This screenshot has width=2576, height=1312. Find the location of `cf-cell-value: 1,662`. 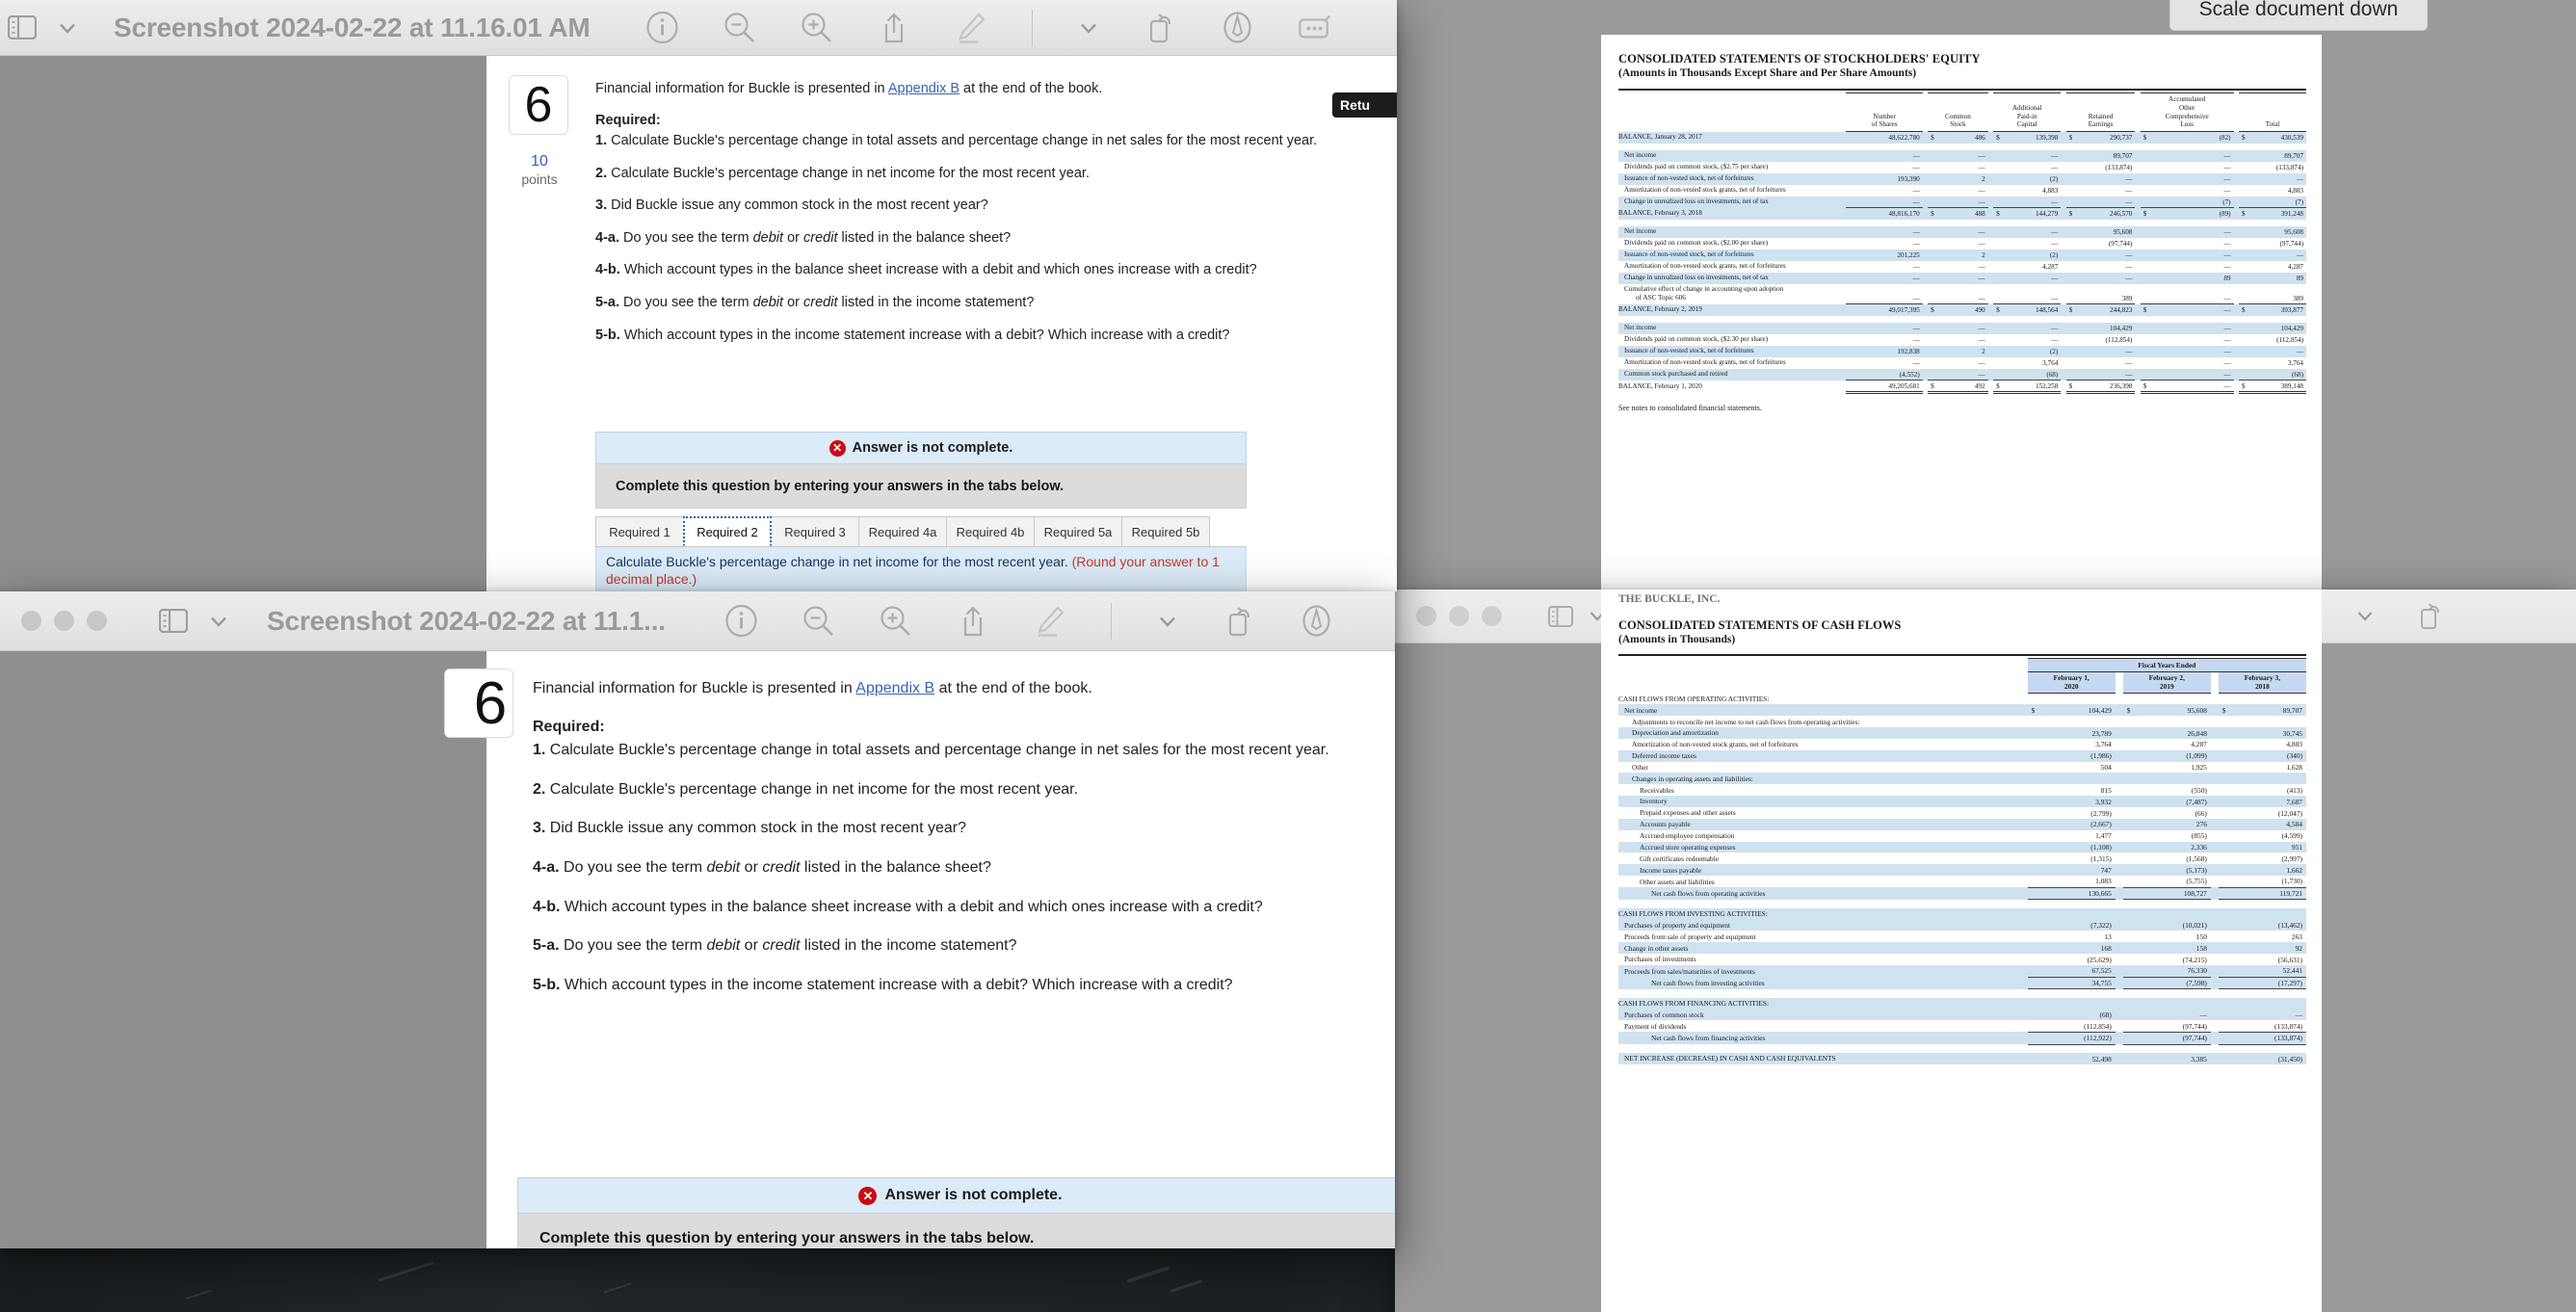

cf-cell-value: 1,662 is located at coordinates (2294, 870).